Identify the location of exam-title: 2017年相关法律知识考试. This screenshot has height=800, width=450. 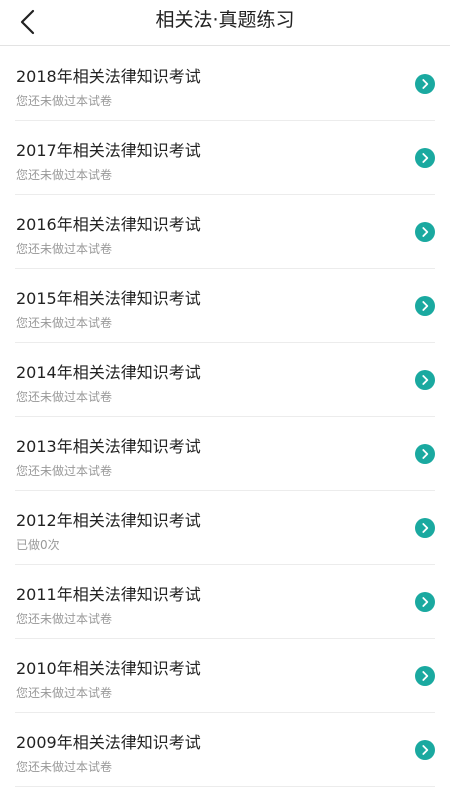
(108, 150).